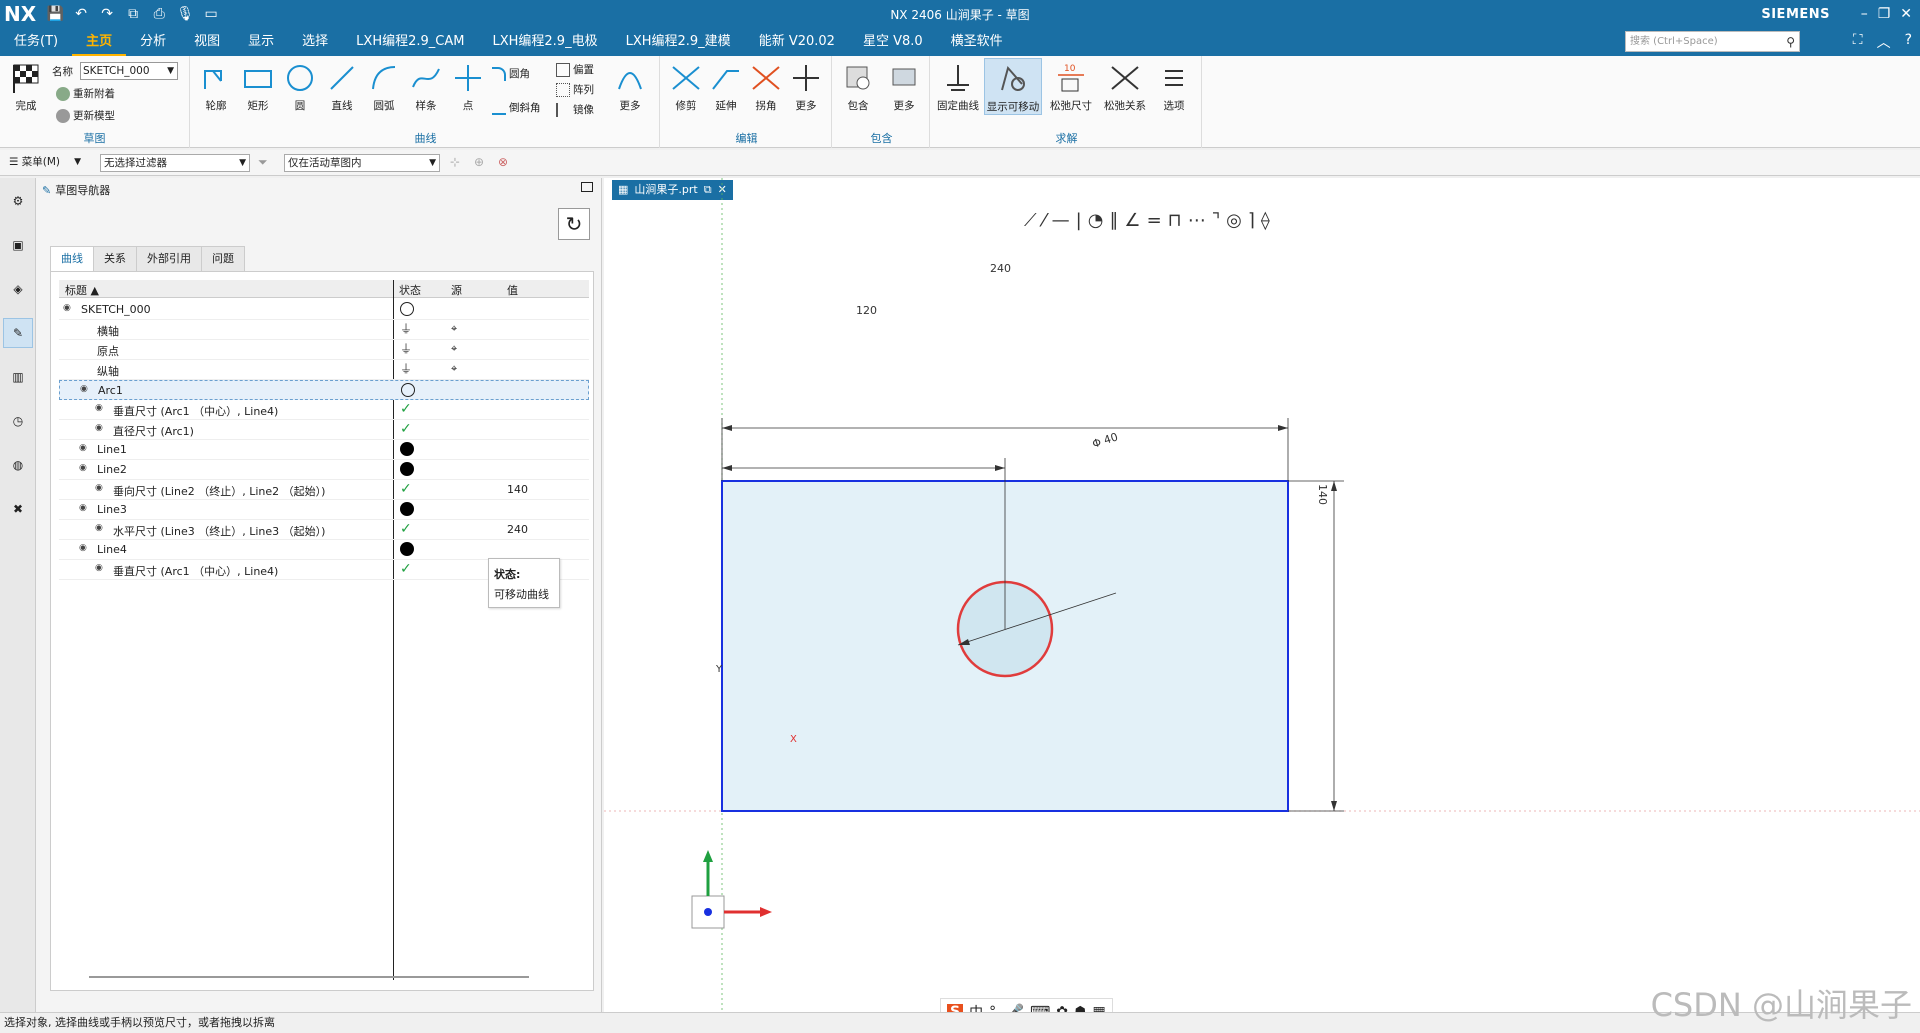 The height and width of the screenshot is (1033, 1920). What do you see at coordinates (1790, 42) in the screenshot?
I see `search-icon: ⚲` at bounding box center [1790, 42].